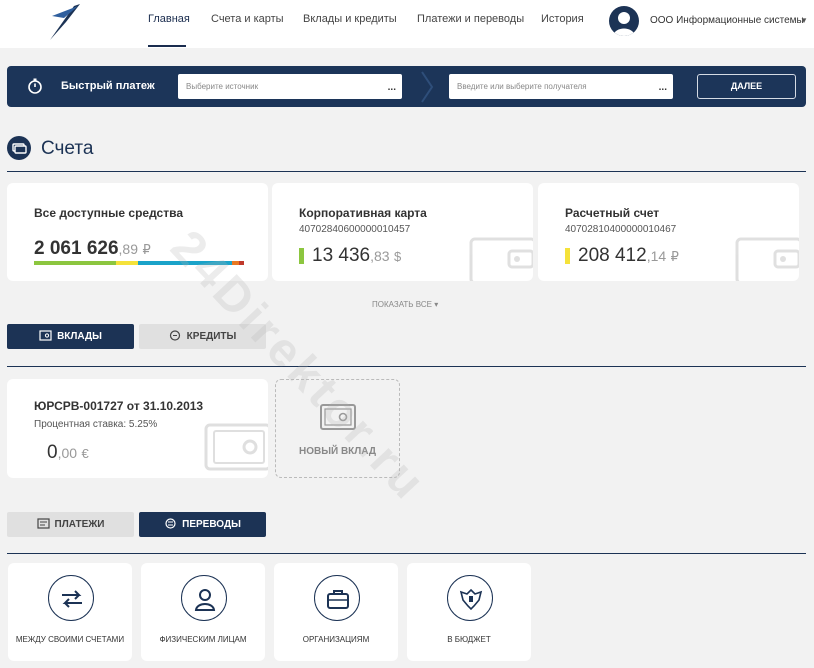 This screenshot has width=814, height=668. Describe the element at coordinates (170, 523) in the screenshot. I see `transfer-icon` at that location.